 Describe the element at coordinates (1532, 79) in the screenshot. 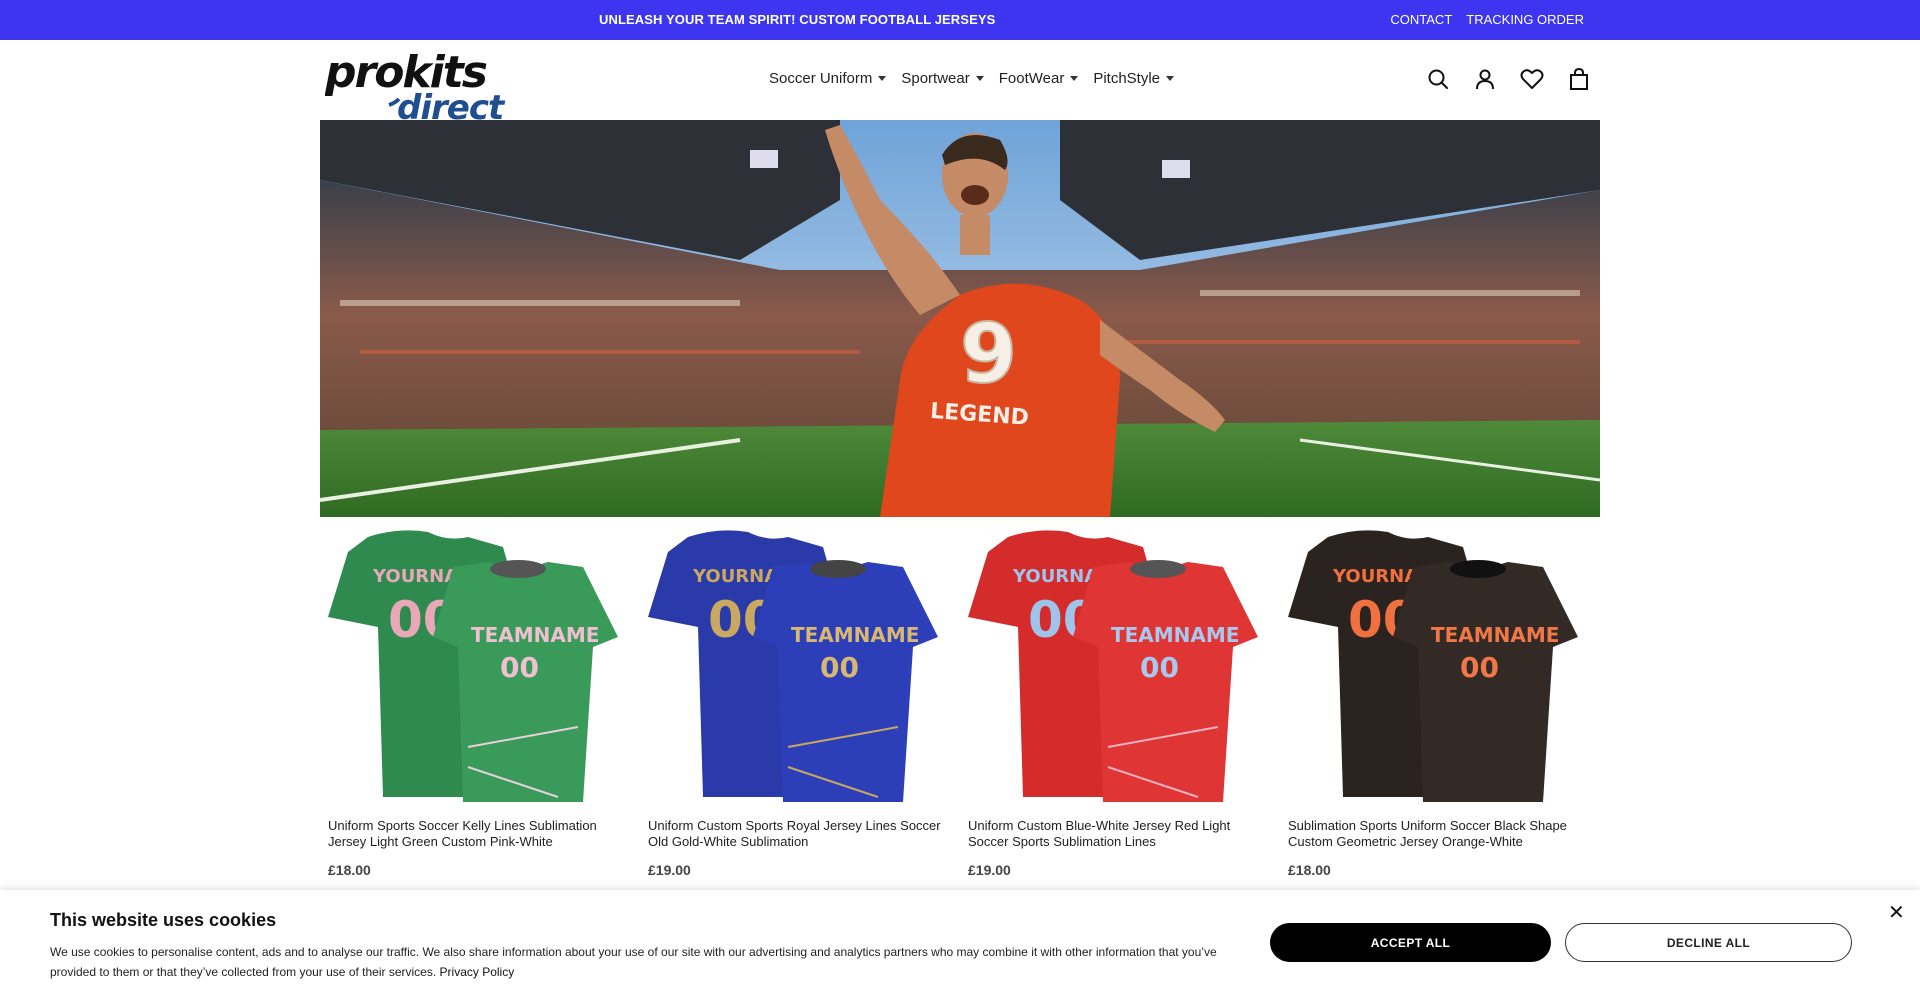

I see `wishlist-icon` at that location.